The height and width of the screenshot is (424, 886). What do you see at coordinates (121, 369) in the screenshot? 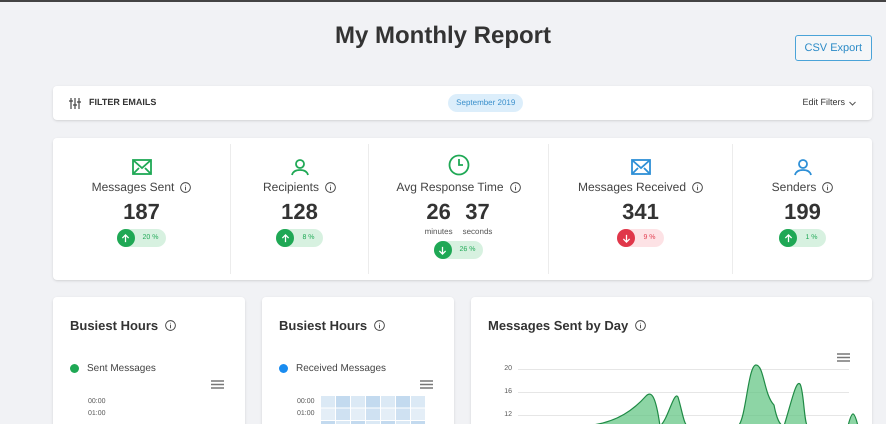
I see `legend-label: Sent Messages` at bounding box center [121, 369].